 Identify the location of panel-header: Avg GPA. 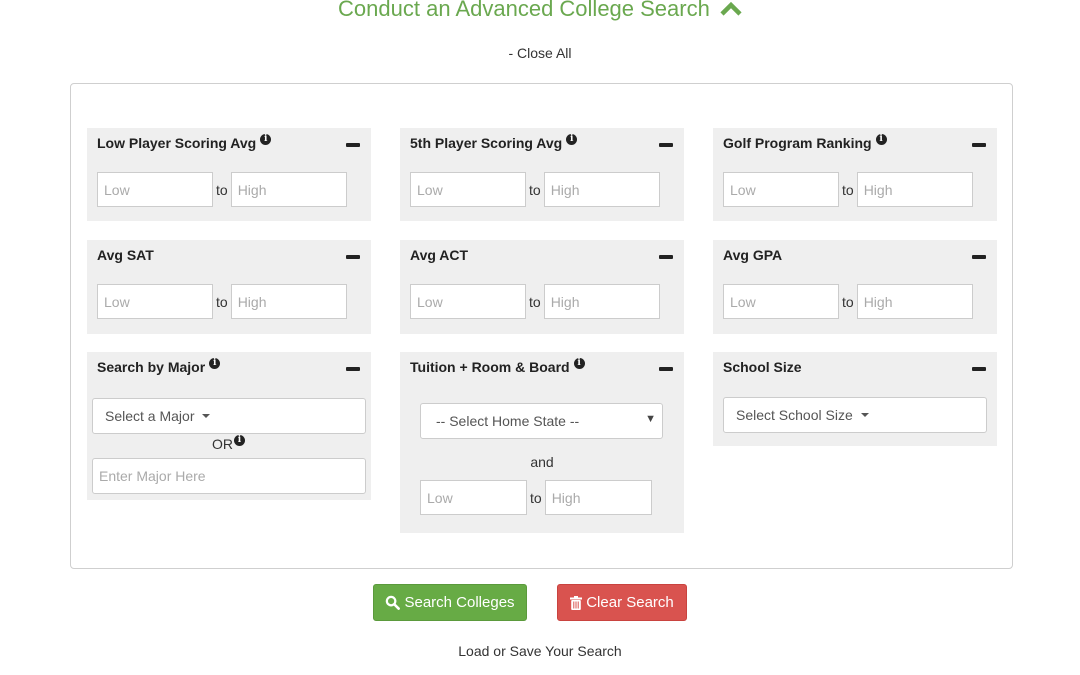
(855, 257).